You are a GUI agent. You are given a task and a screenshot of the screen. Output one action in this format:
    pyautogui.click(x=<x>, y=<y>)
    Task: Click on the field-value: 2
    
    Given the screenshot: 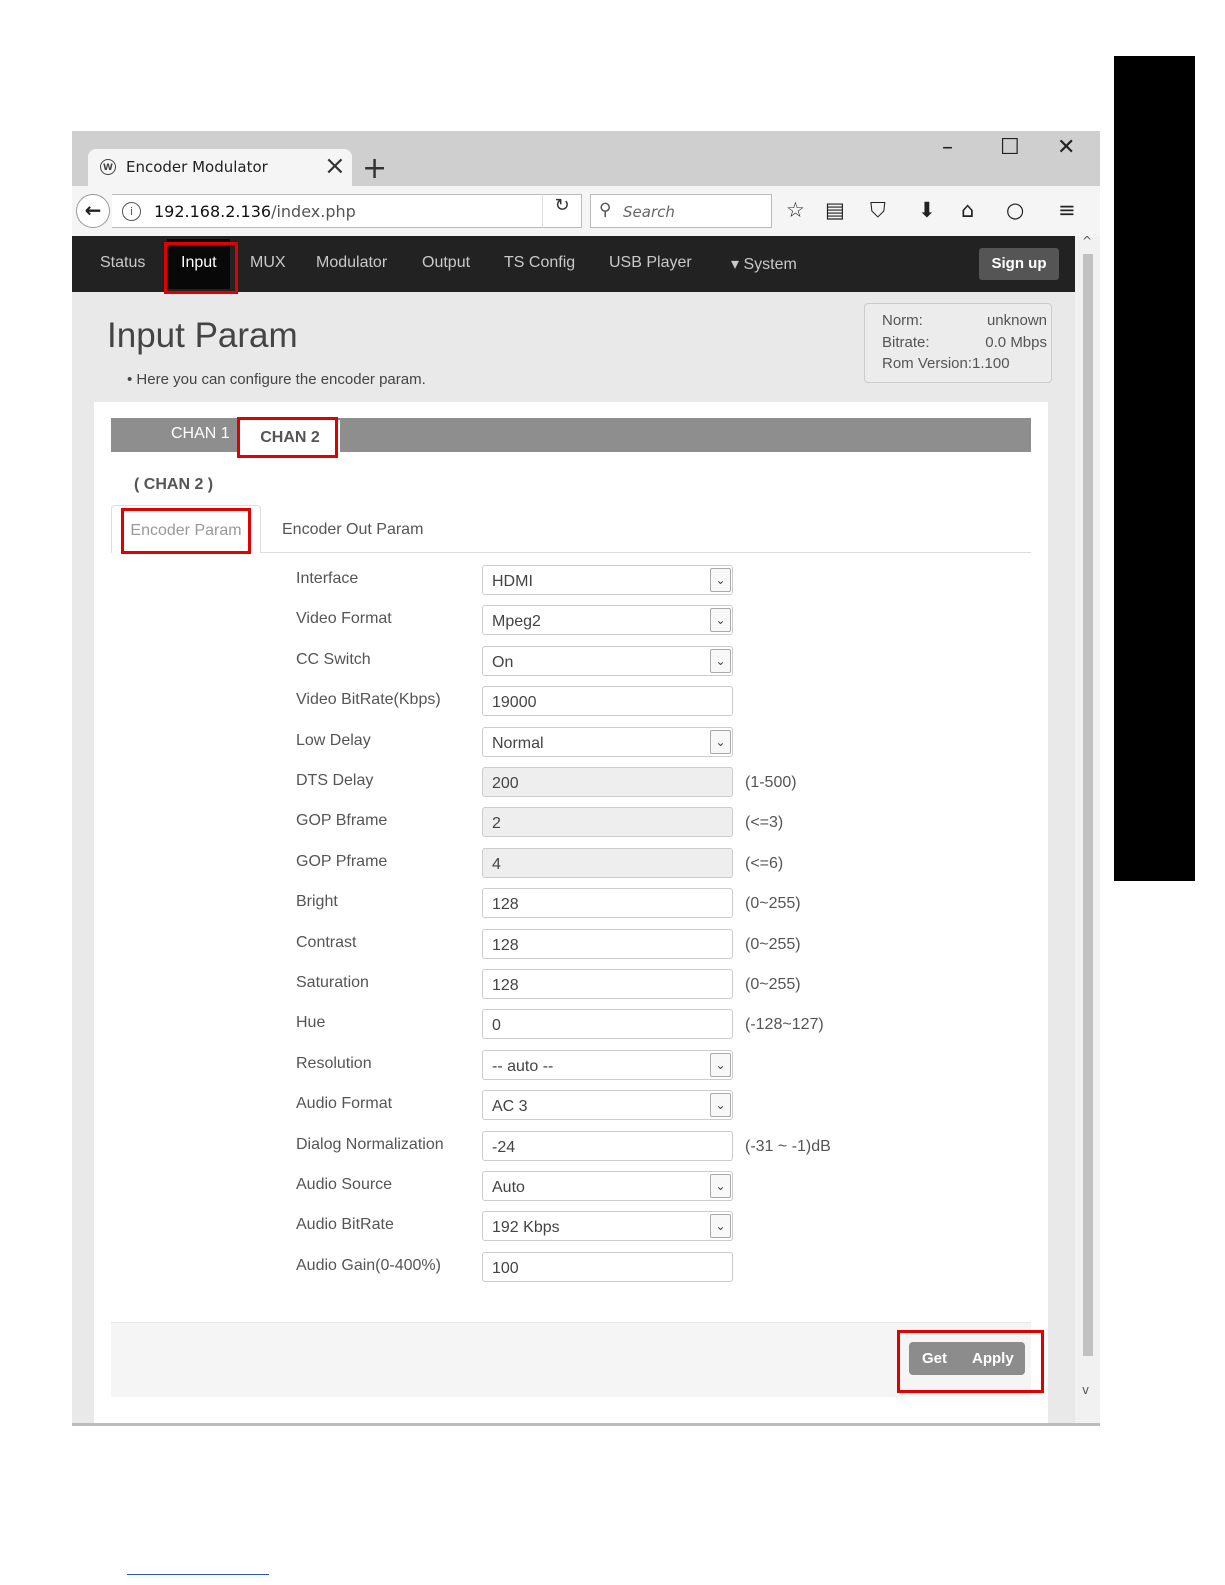 What is the action you would take?
    pyautogui.click(x=496, y=824)
    